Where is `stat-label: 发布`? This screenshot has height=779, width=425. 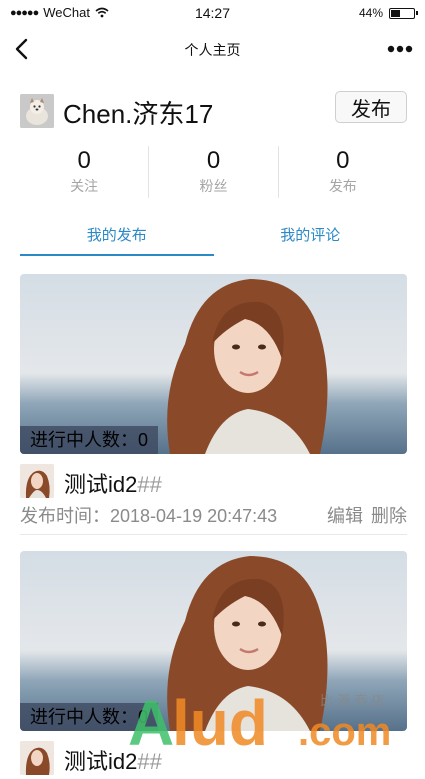 stat-label: 发布 is located at coordinates (342, 186).